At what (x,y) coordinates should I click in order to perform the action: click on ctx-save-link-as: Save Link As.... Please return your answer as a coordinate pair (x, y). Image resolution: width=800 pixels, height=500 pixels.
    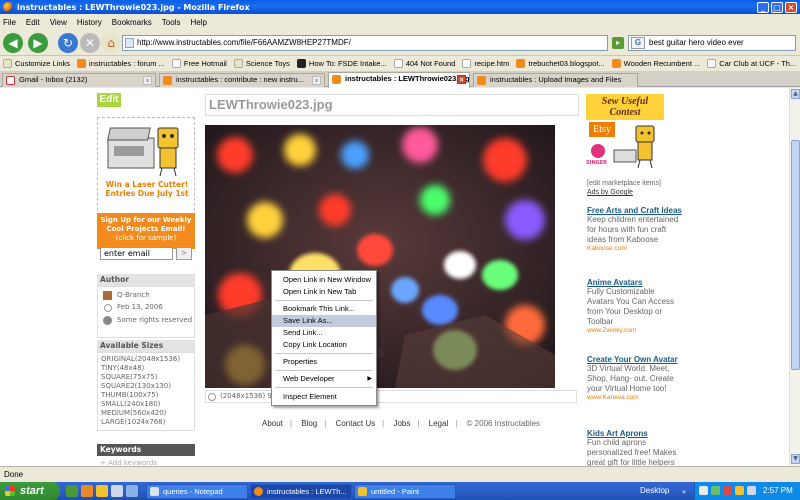
    Looking at the image, I should click on (324, 321).